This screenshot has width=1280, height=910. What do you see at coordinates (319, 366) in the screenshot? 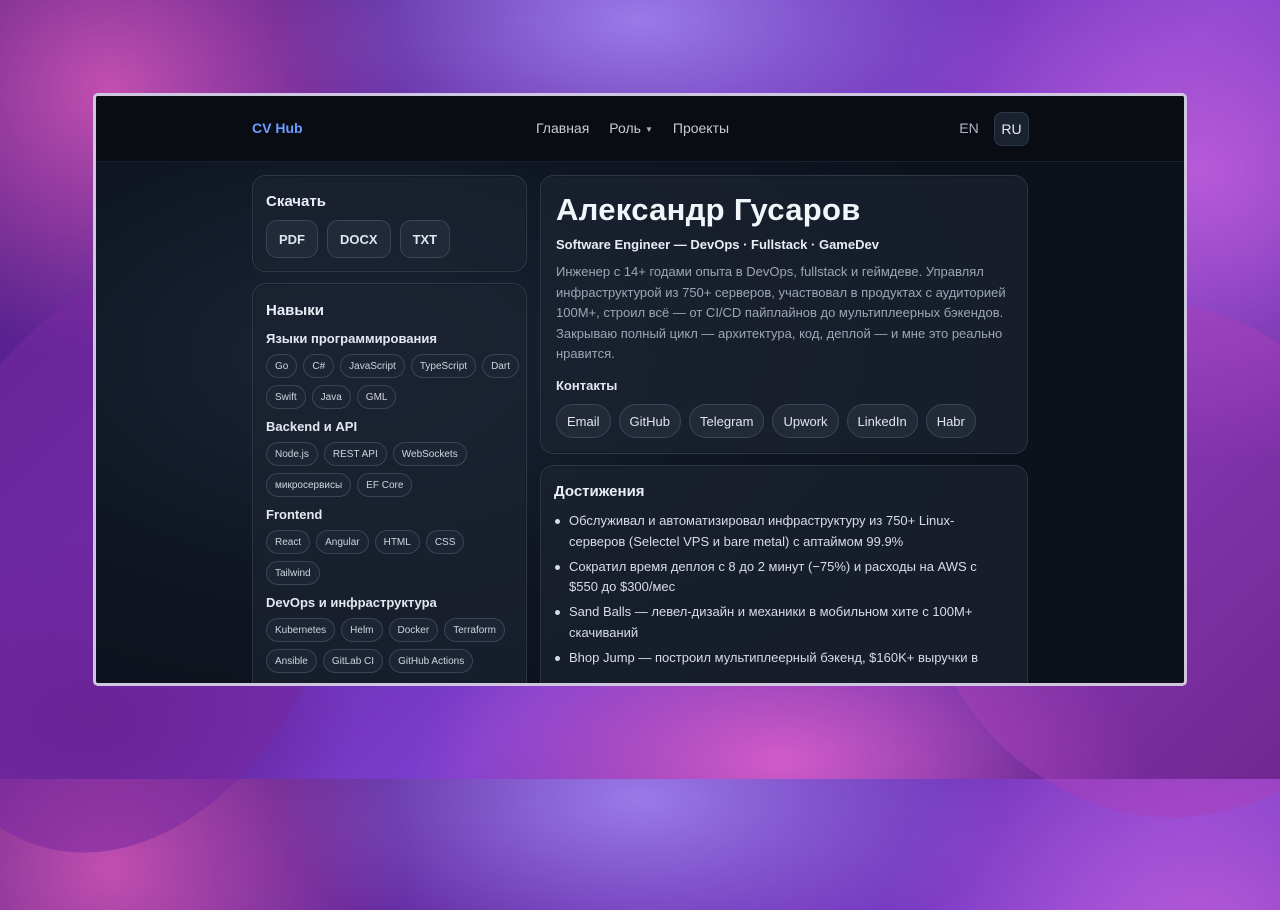
I see `skill-tag: C#` at bounding box center [319, 366].